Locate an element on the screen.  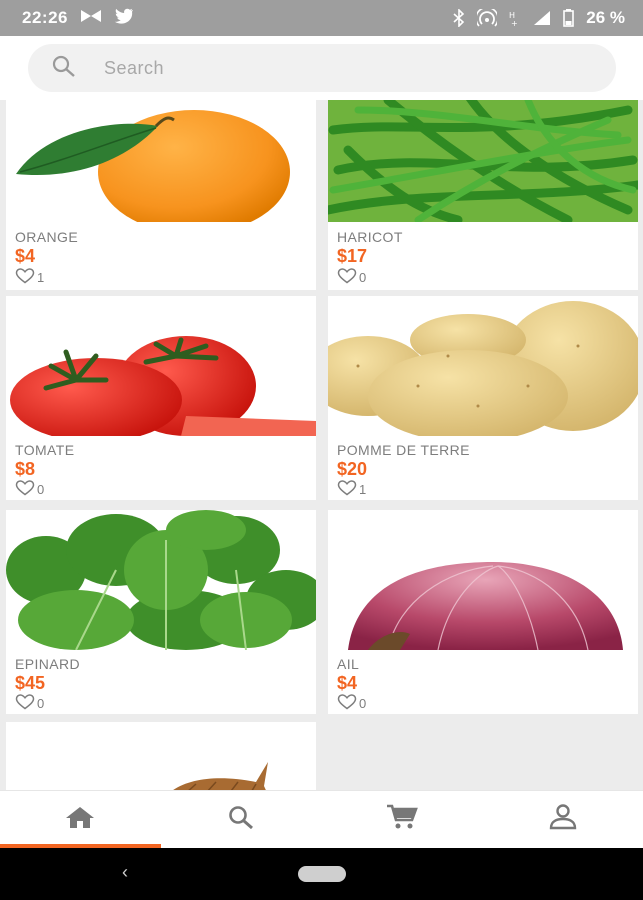
hotspot-icon is located at coordinates (487, 18).